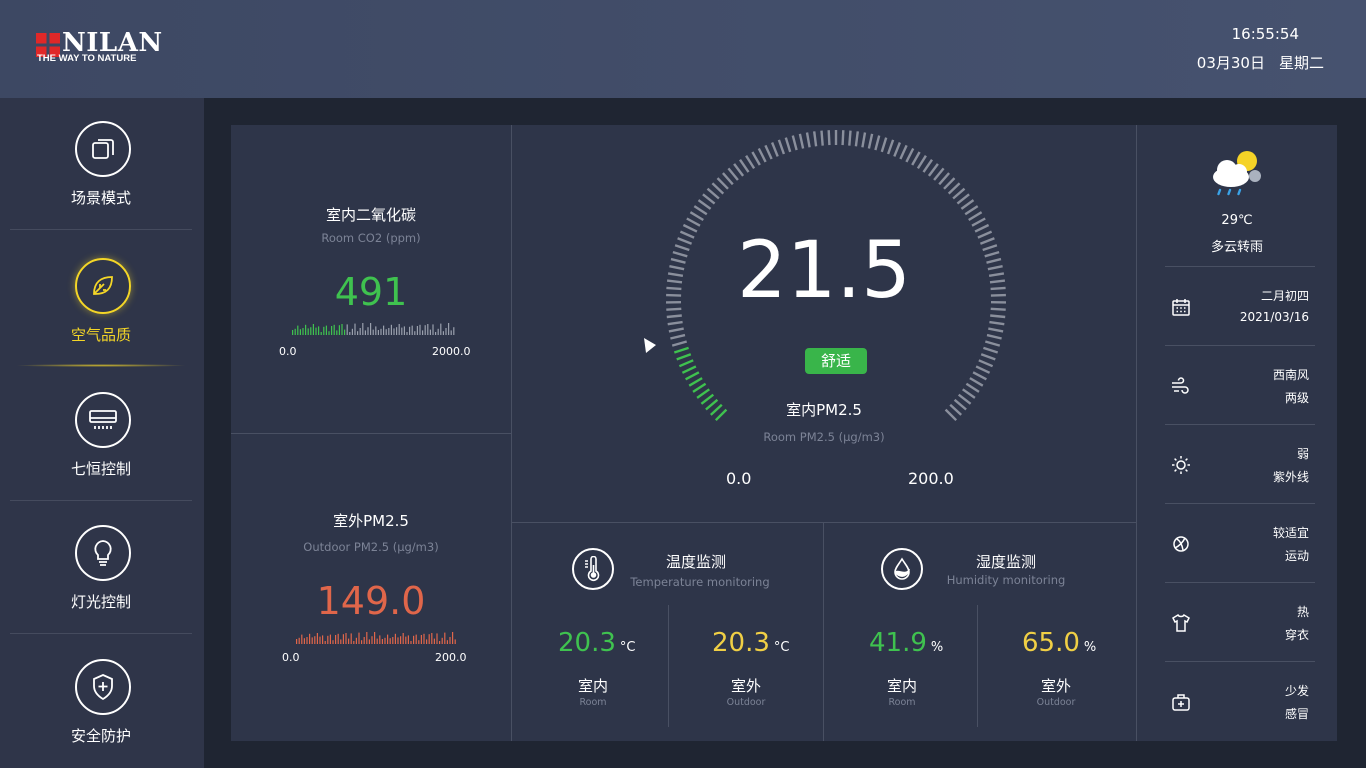  Describe the element at coordinates (1240, 305) in the screenshot. I see `info-row-lunar-date: 二月初四 2021/03/16` at that location.